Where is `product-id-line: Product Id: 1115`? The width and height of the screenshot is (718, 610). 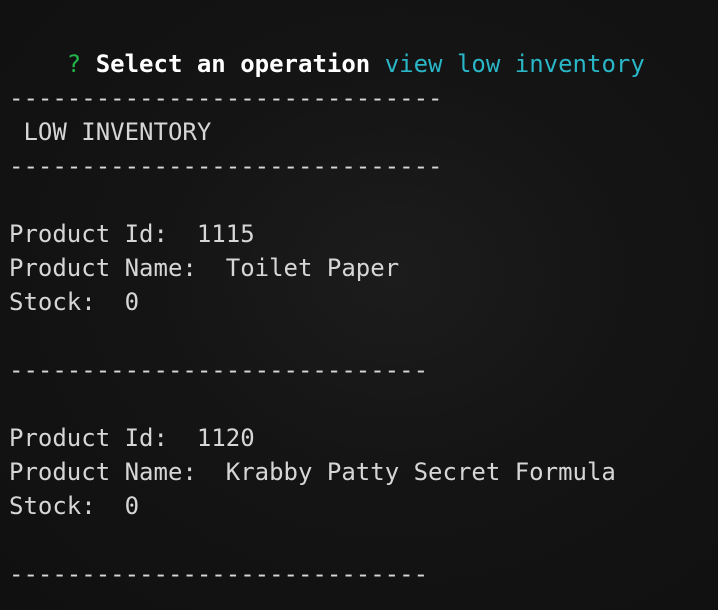
product-id-line: Product Id: 1115 is located at coordinates (132, 234).